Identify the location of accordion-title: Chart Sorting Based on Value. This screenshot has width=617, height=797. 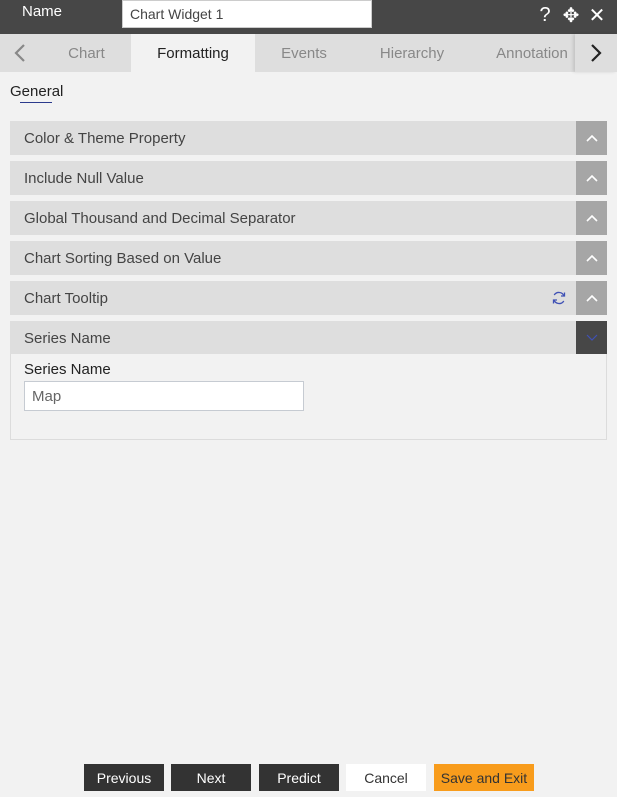
(123, 258).